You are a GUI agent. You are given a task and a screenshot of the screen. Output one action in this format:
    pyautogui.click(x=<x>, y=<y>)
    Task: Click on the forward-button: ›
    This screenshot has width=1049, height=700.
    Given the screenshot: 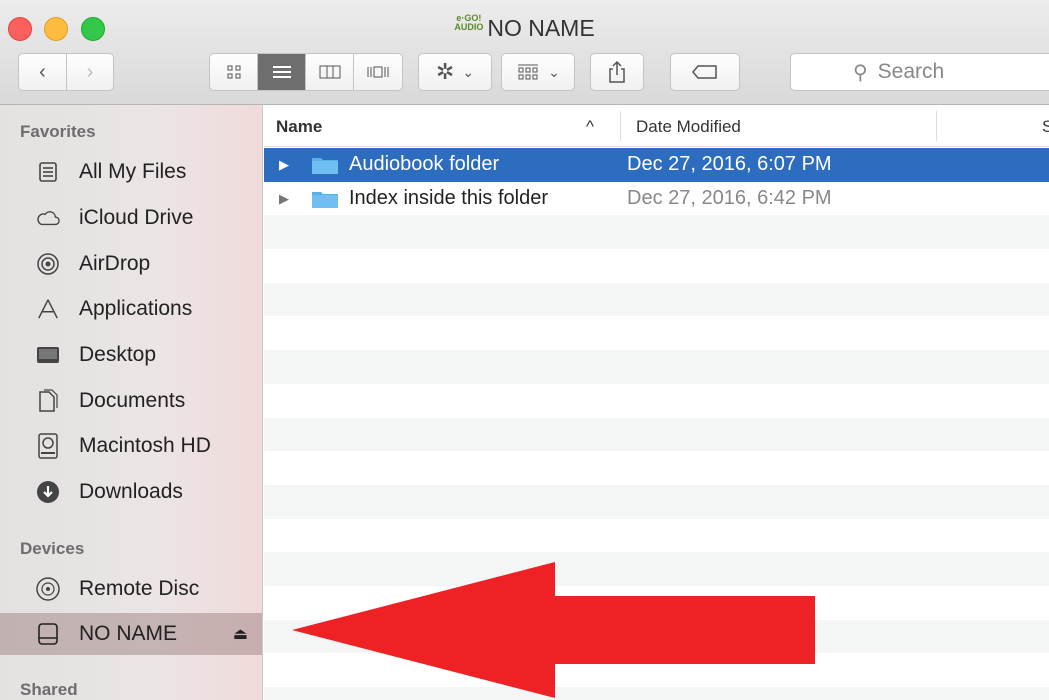 What is the action you would take?
    pyautogui.click(x=89, y=72)
    